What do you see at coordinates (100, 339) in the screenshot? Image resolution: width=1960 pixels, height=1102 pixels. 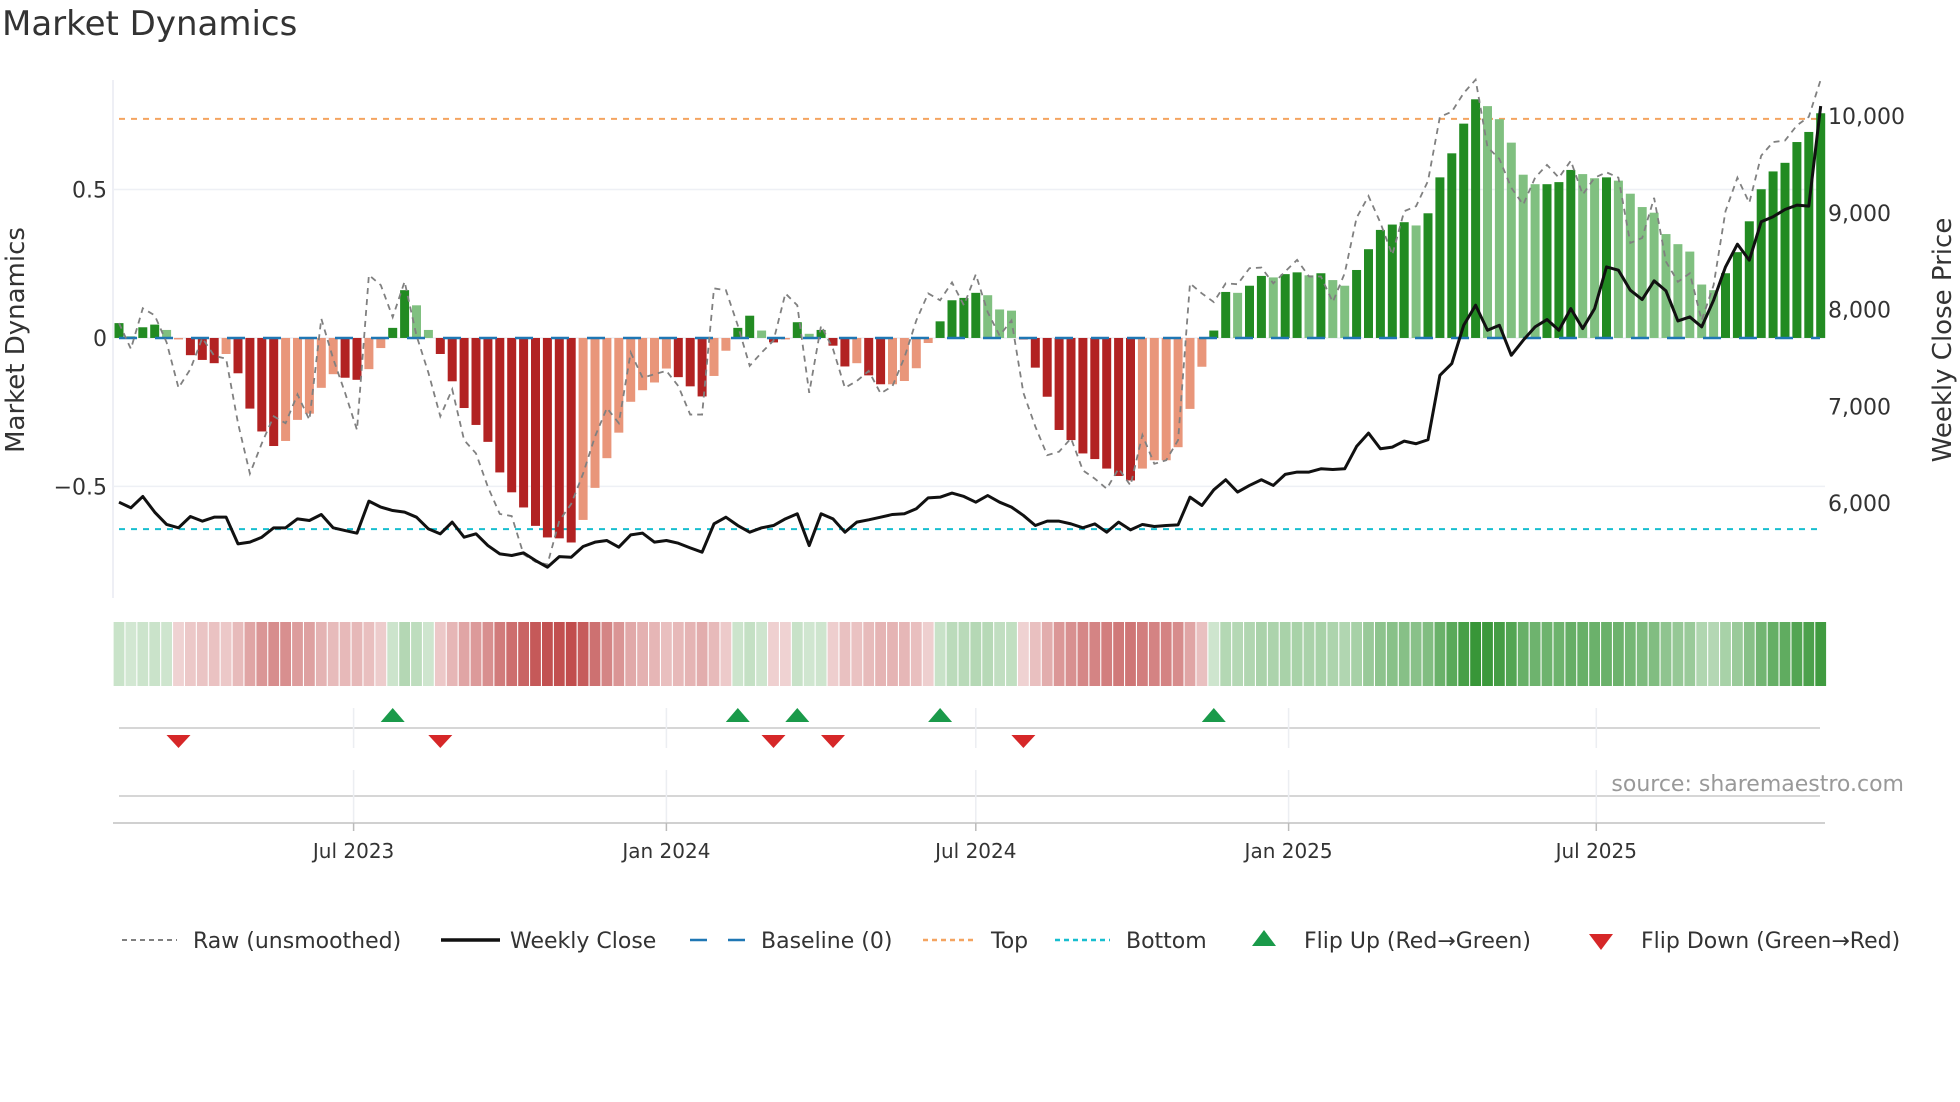 I see `y-tick-label: 0` at bounding box center [100, 339].